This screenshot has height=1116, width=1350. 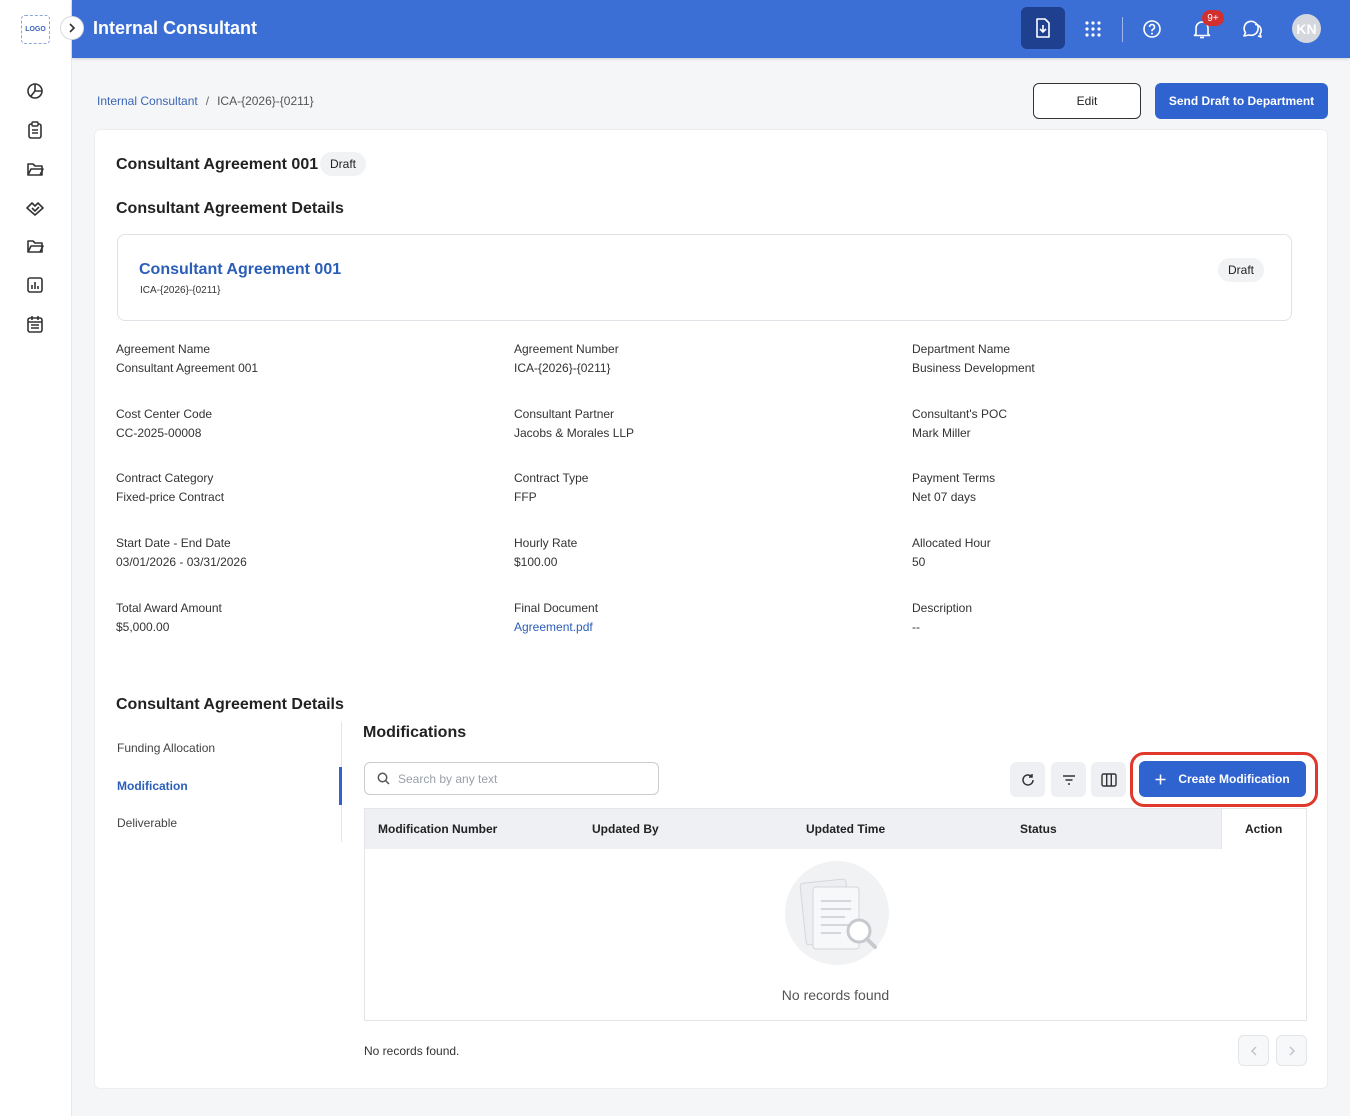 I want to click on status-badge: Draft, so click(x=343, y=164).